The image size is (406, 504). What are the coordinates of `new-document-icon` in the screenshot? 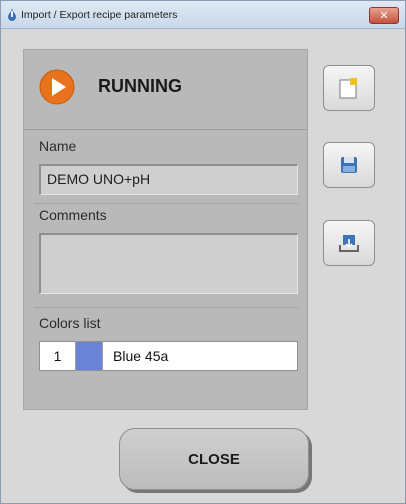 It's located at (348, 88).